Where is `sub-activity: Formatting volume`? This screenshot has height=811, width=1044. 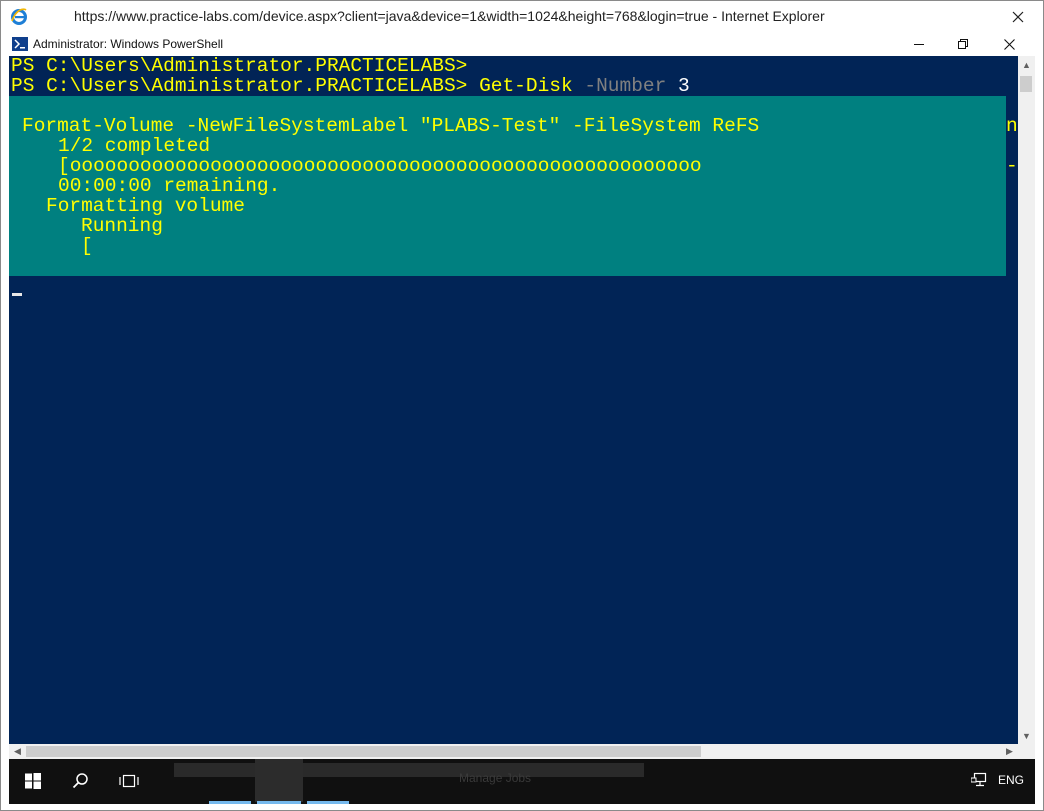 sub-activity: Formatting volume is located at coordinates (145, 206).